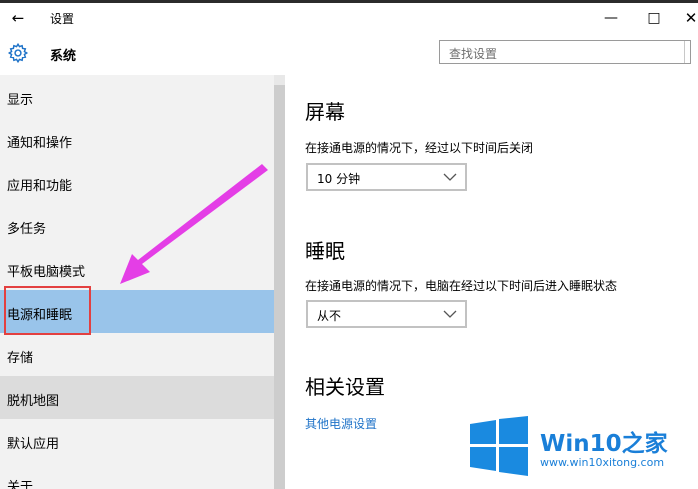  What do you see at coordinates (47, 310) in the screenshot?
I see `annotation-highlight-box` at bounding box center [47, 310].